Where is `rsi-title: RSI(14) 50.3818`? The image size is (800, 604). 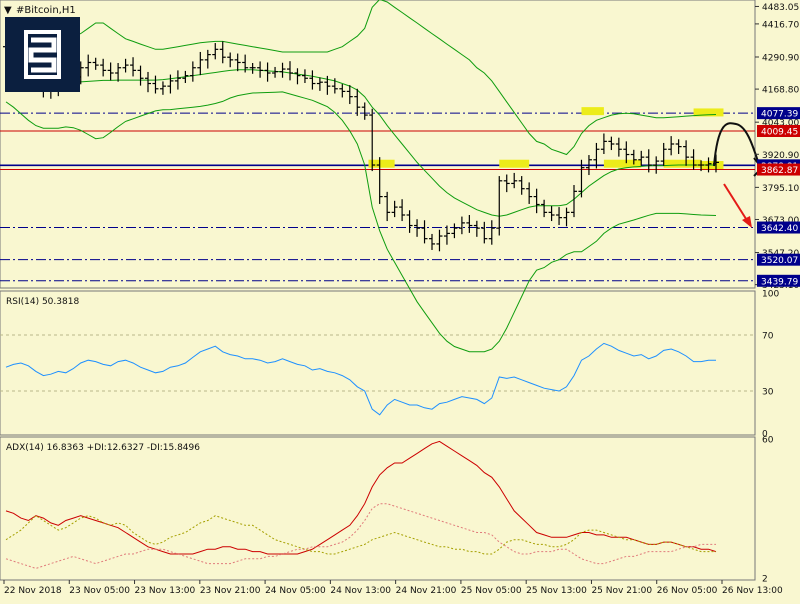
rsi-title: RSI(14) 50.3818 is located at coordinates (42, 302).